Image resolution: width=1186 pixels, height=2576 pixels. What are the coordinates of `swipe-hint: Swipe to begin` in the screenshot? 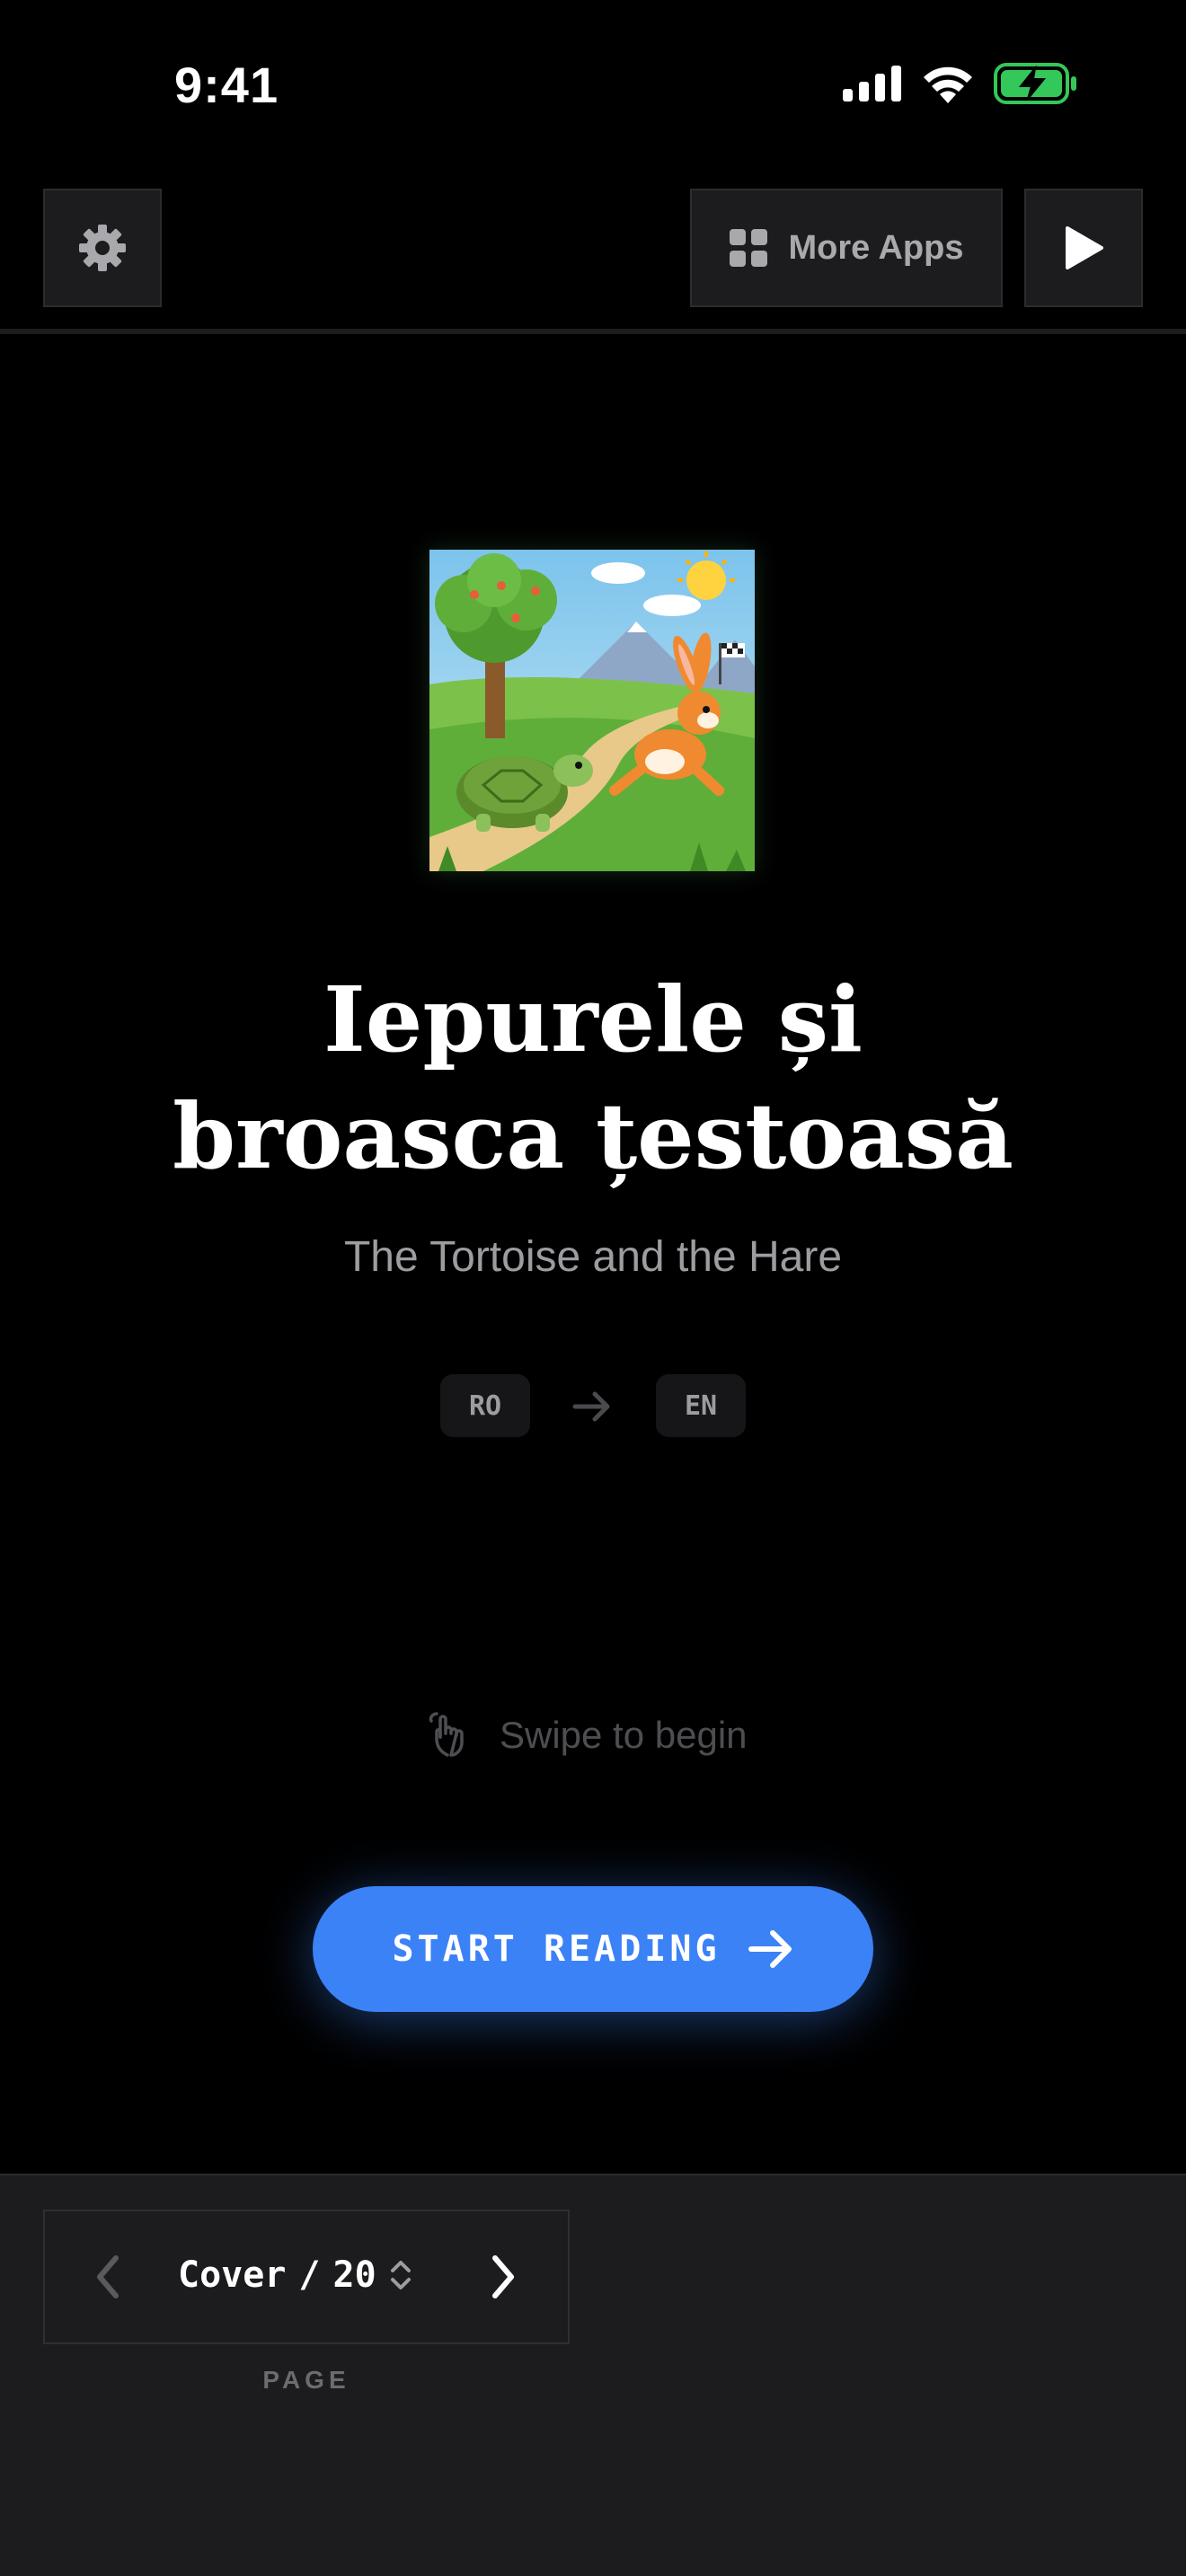 It's located at (588, 1735).